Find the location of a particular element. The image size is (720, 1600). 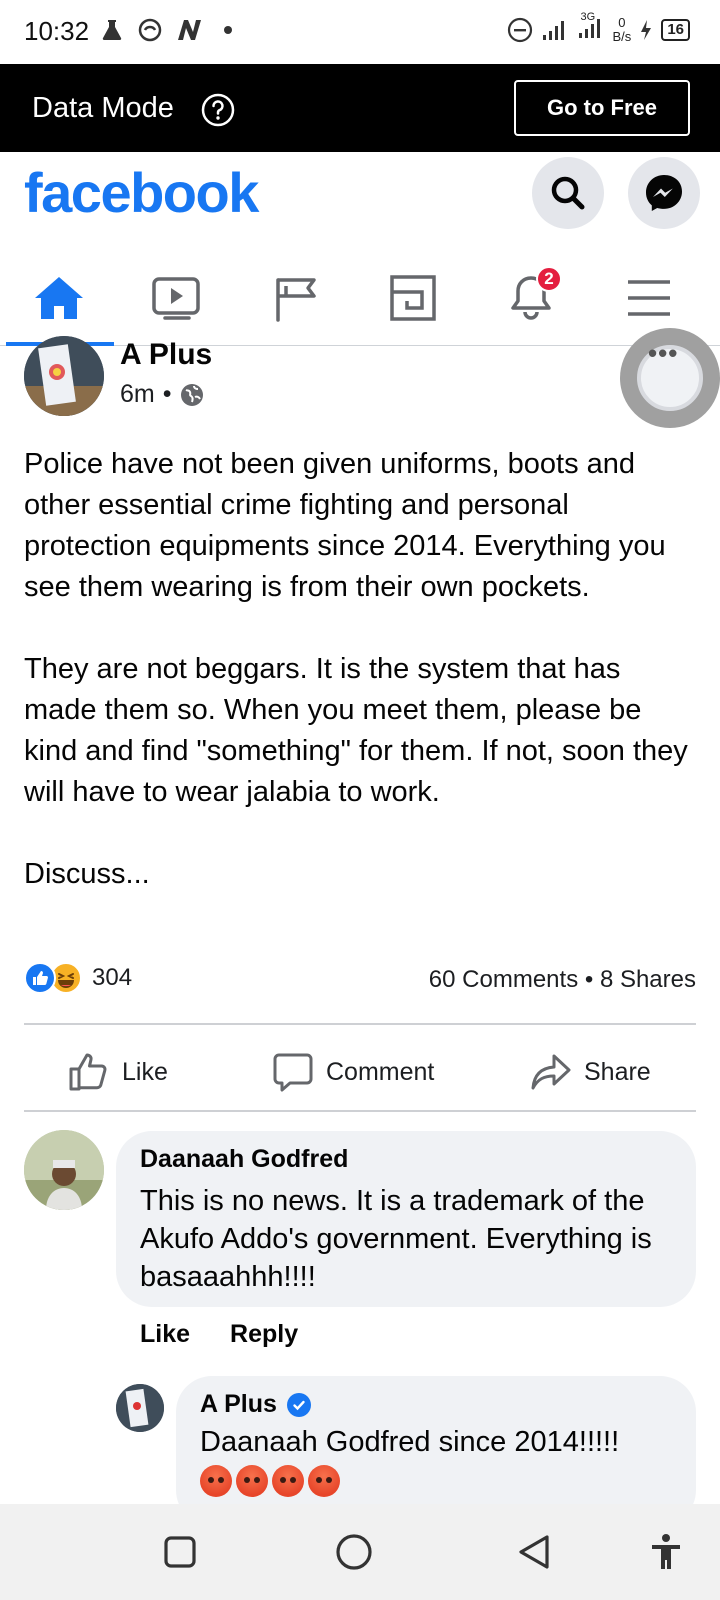

post-stats: 60 Comments • 8 Shares is located at coordinates (562, 980).